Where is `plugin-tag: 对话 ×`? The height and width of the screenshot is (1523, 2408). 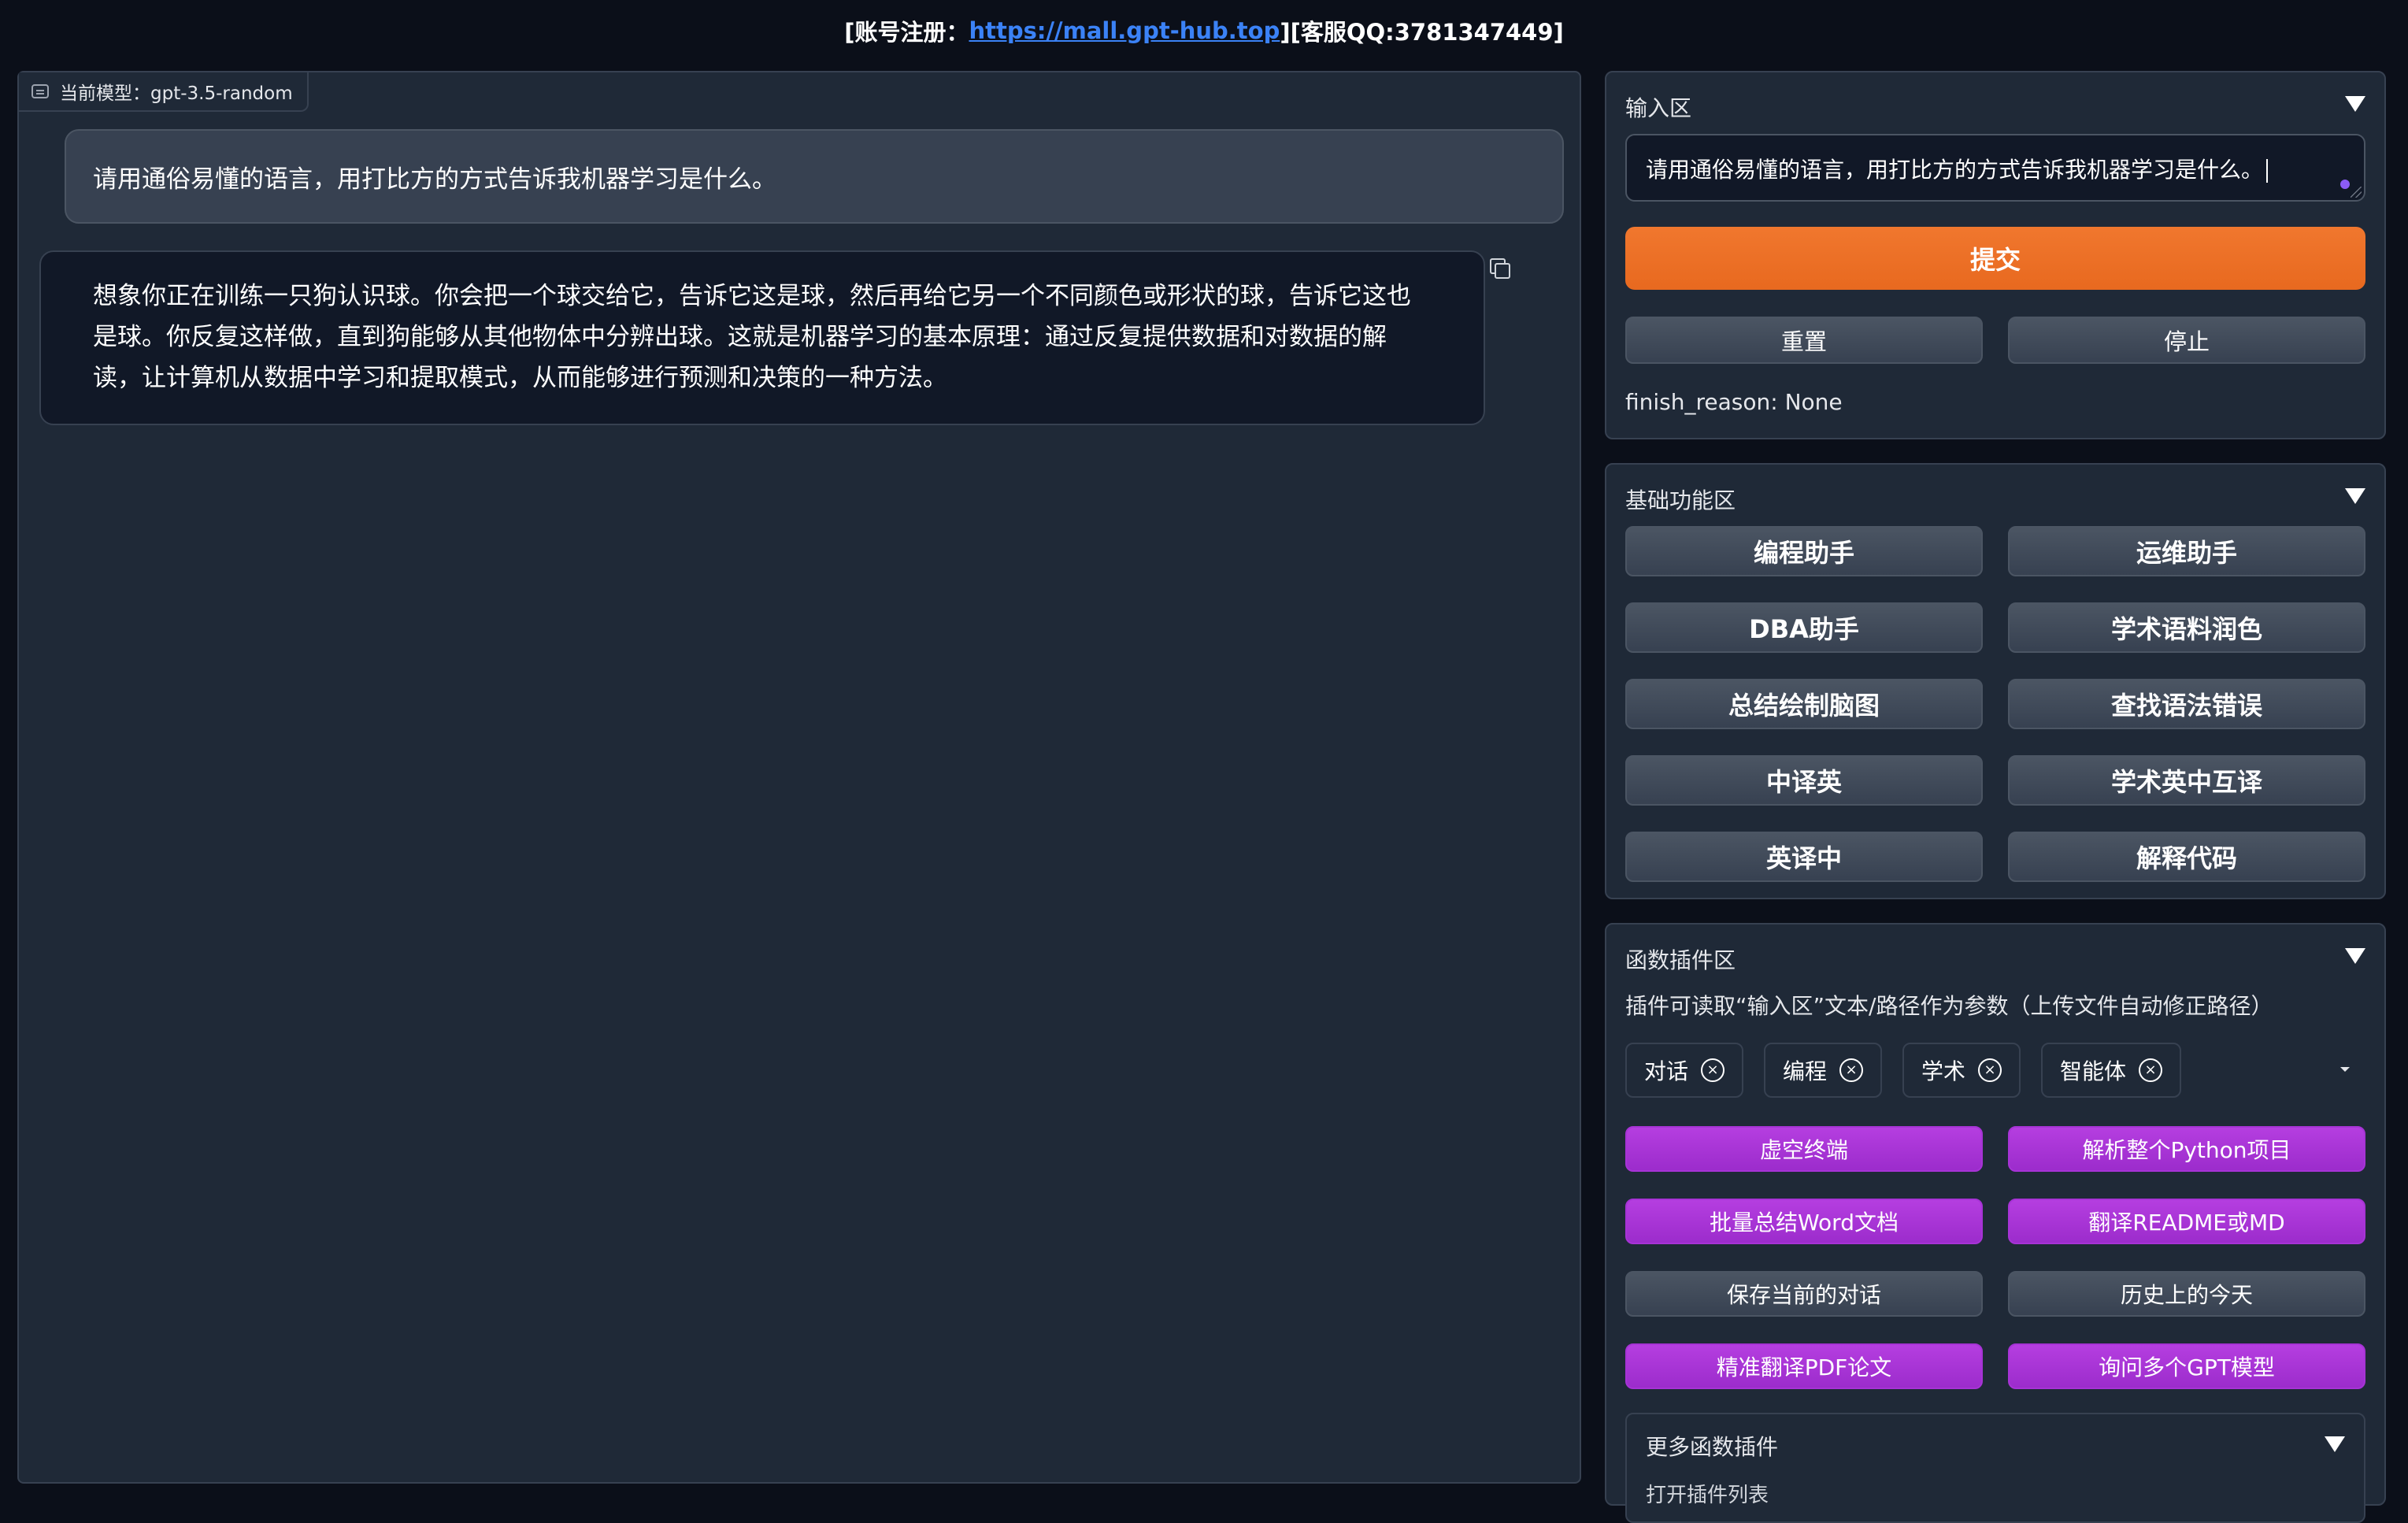
plugin-tag: 对话 × is located at coordinates (1684, 1070).